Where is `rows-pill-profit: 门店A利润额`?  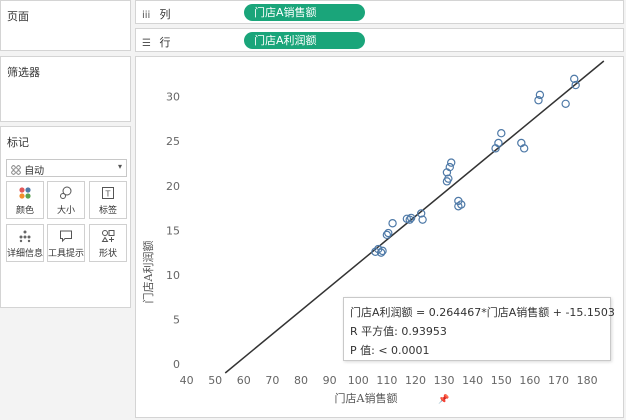 rows-pill-profit: 门店A利润额 is located at coordinates (304, 40).